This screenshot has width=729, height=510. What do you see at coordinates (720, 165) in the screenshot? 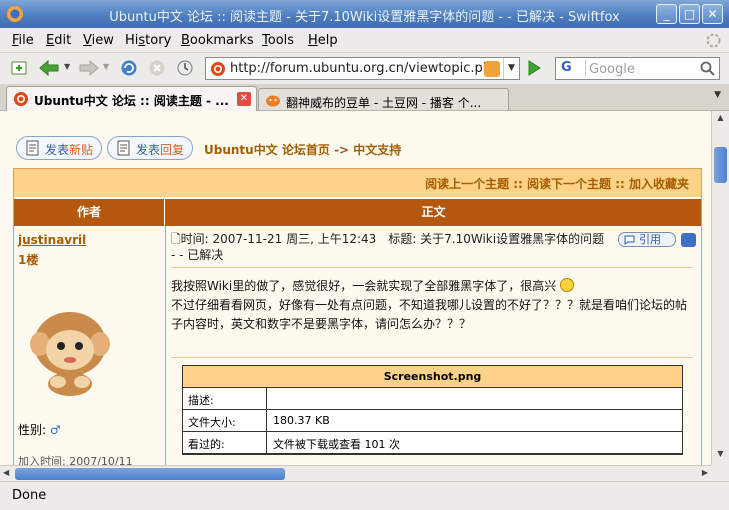
I see `vertical-scroll-thumb` at bounding box center [720, 165].